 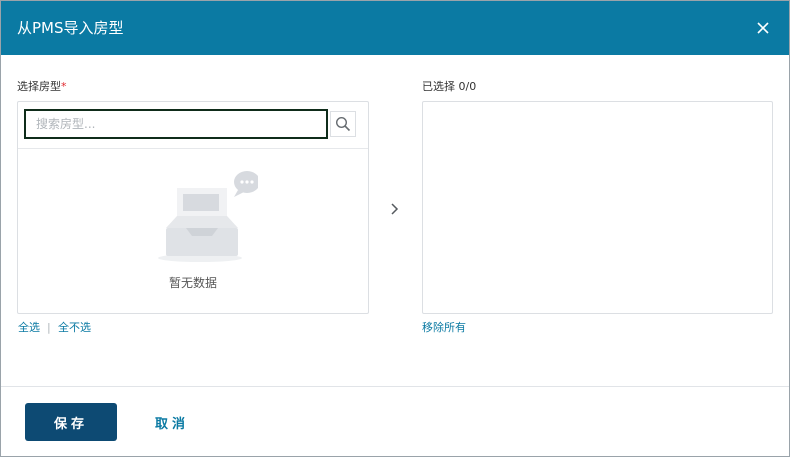 What do you see at coordinates (193, 148) in the screenshot?
I see `panel-divider` at bounding box center [193, 148].